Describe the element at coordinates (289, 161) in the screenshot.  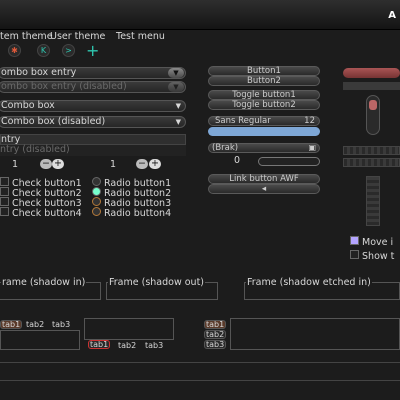
I see `switch-toggle` at that location.